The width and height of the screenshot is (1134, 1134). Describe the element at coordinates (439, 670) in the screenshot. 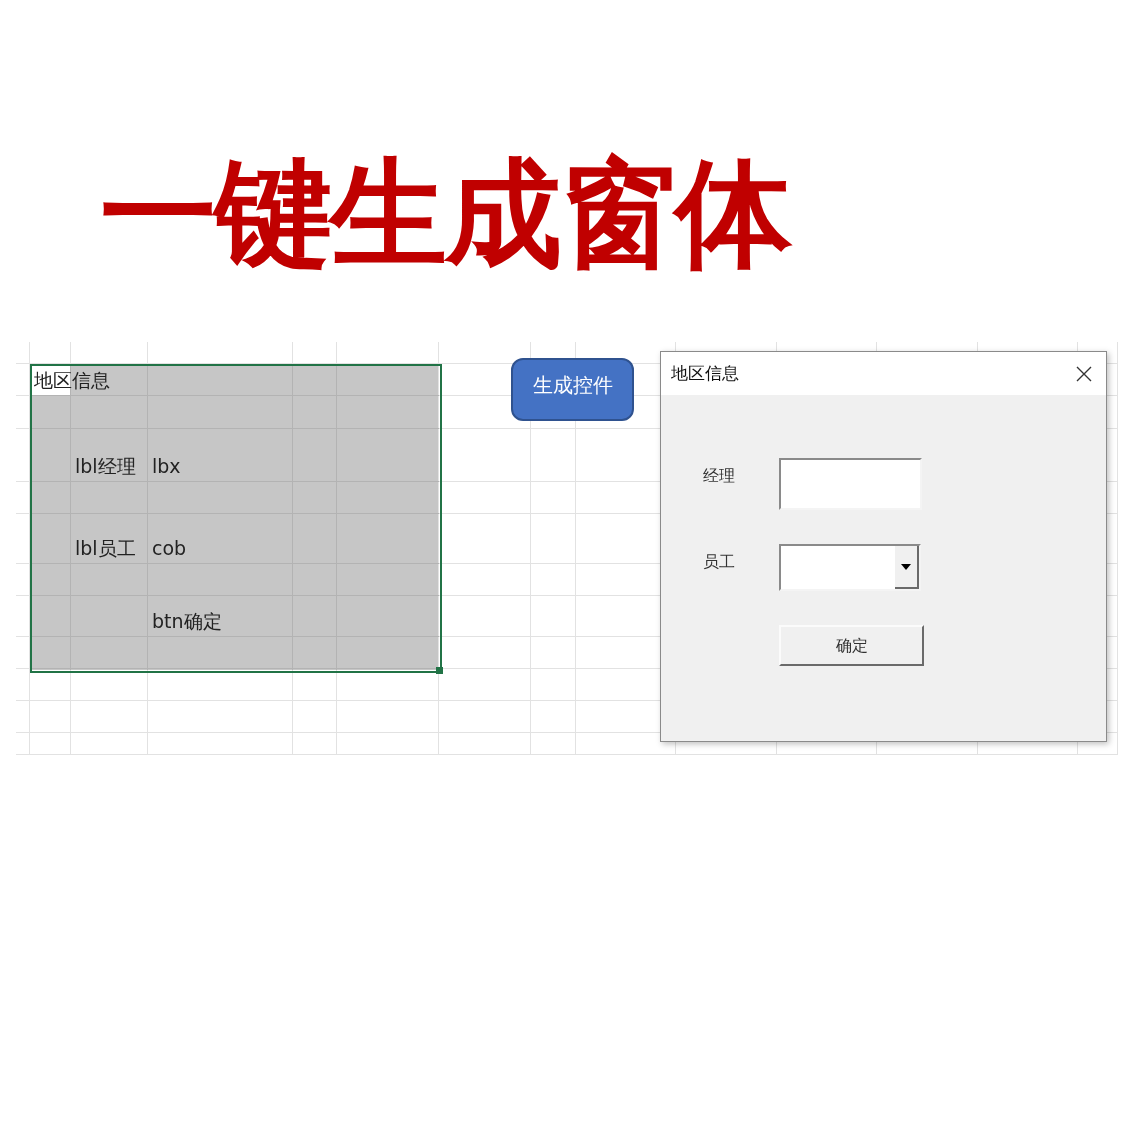

I see `fill-handle` at that location.